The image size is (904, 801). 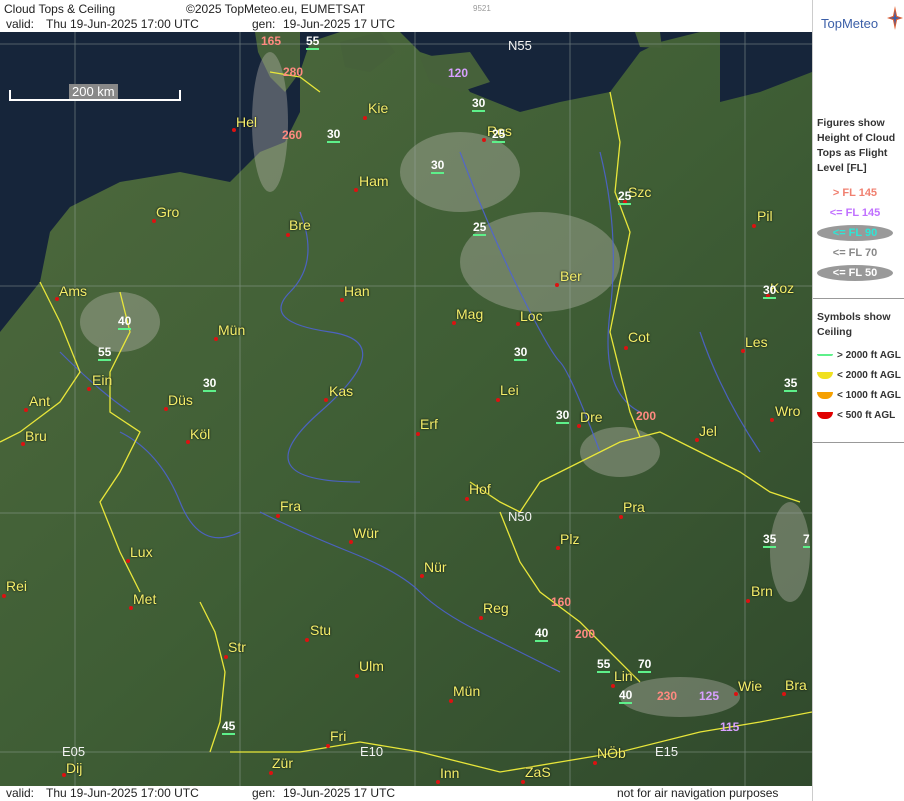 I want to click on city-kie: Kie, so click(x=378, y=108).